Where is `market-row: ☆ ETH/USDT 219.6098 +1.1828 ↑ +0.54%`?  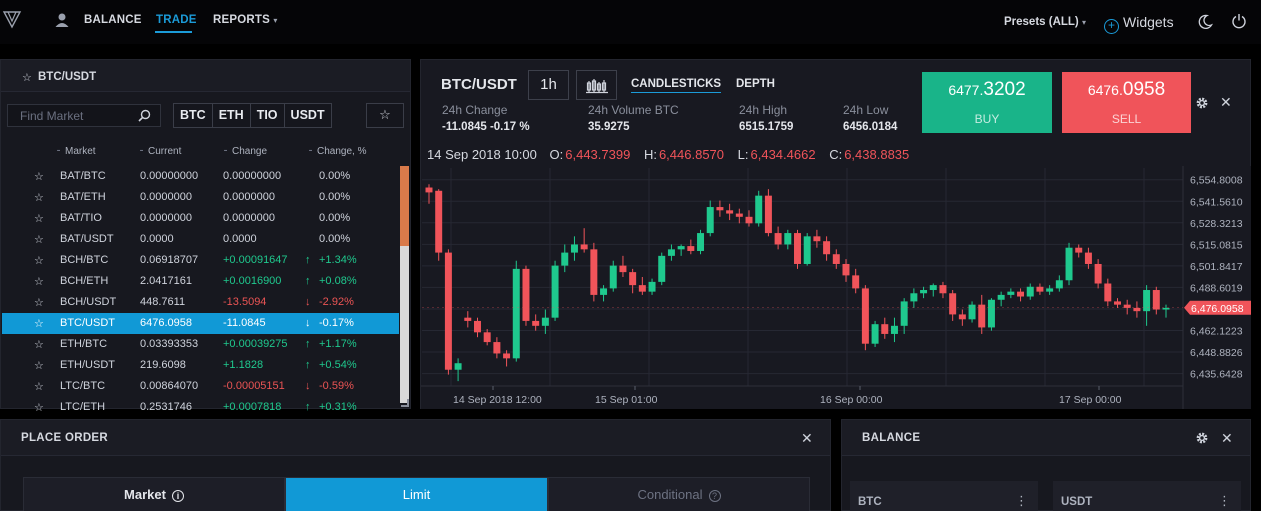
market-row: ☆ ETH/USDT 219.6098 +1.1828 ↑ +0.54% is located at coordinates (200, 365).